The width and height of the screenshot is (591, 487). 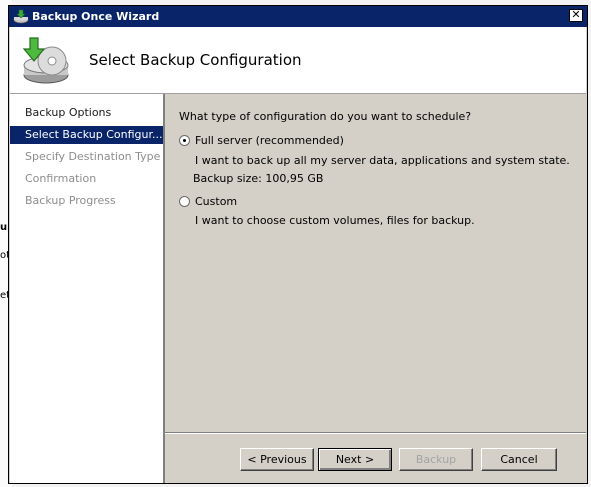 I want to click on button-separator, so click(x=375, y=433).